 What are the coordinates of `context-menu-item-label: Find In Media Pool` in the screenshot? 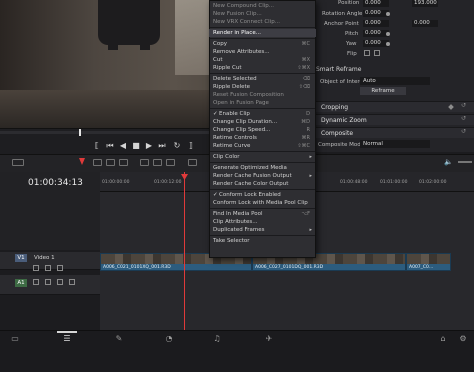 It's located at (238, 214).